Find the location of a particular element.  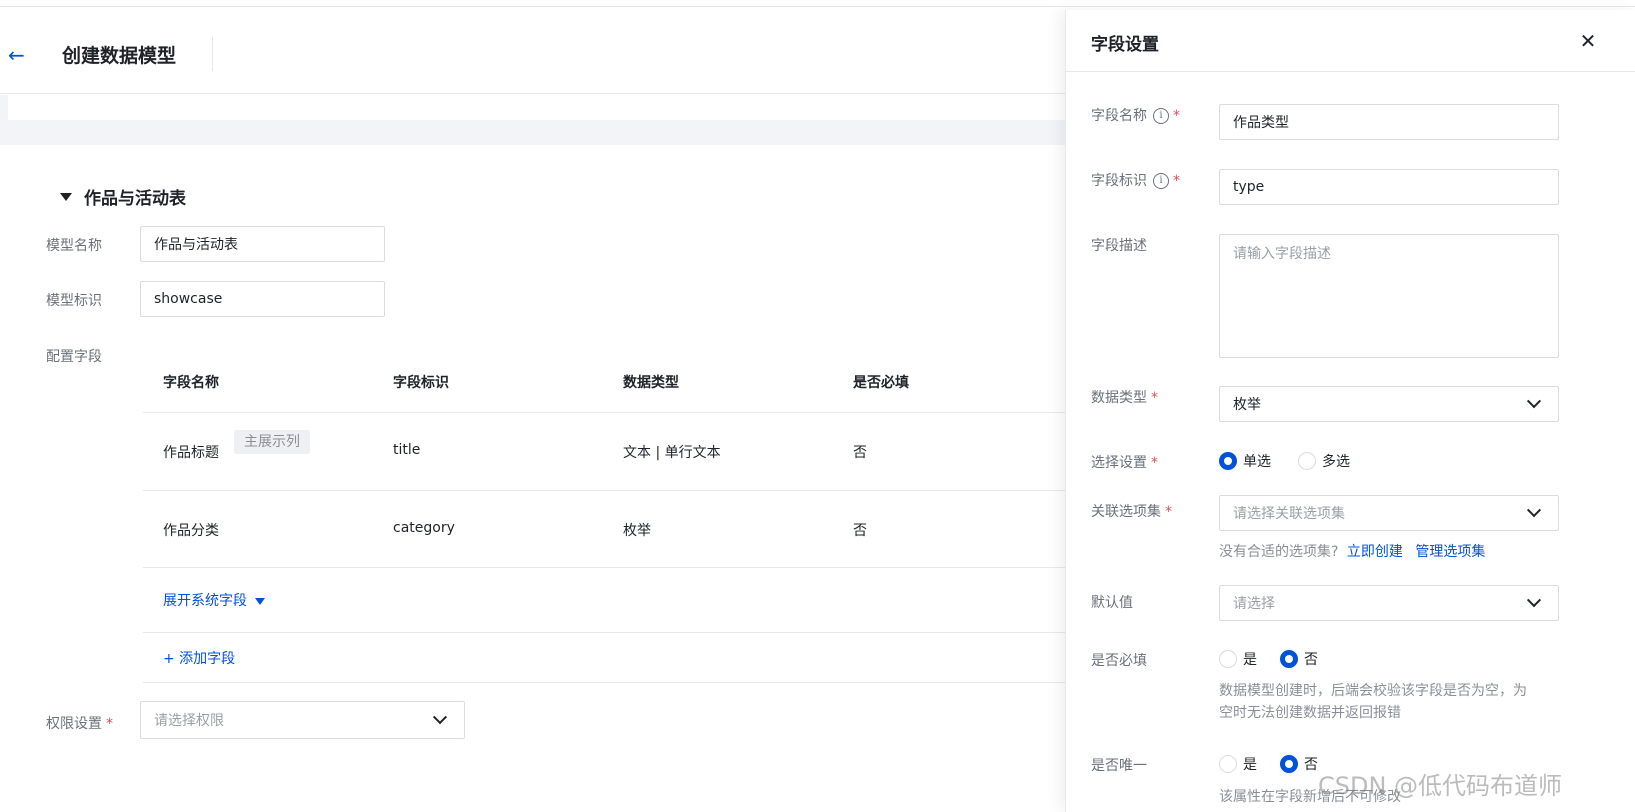

page-title: 创建数据模型 is located at coordinates (119, 56).